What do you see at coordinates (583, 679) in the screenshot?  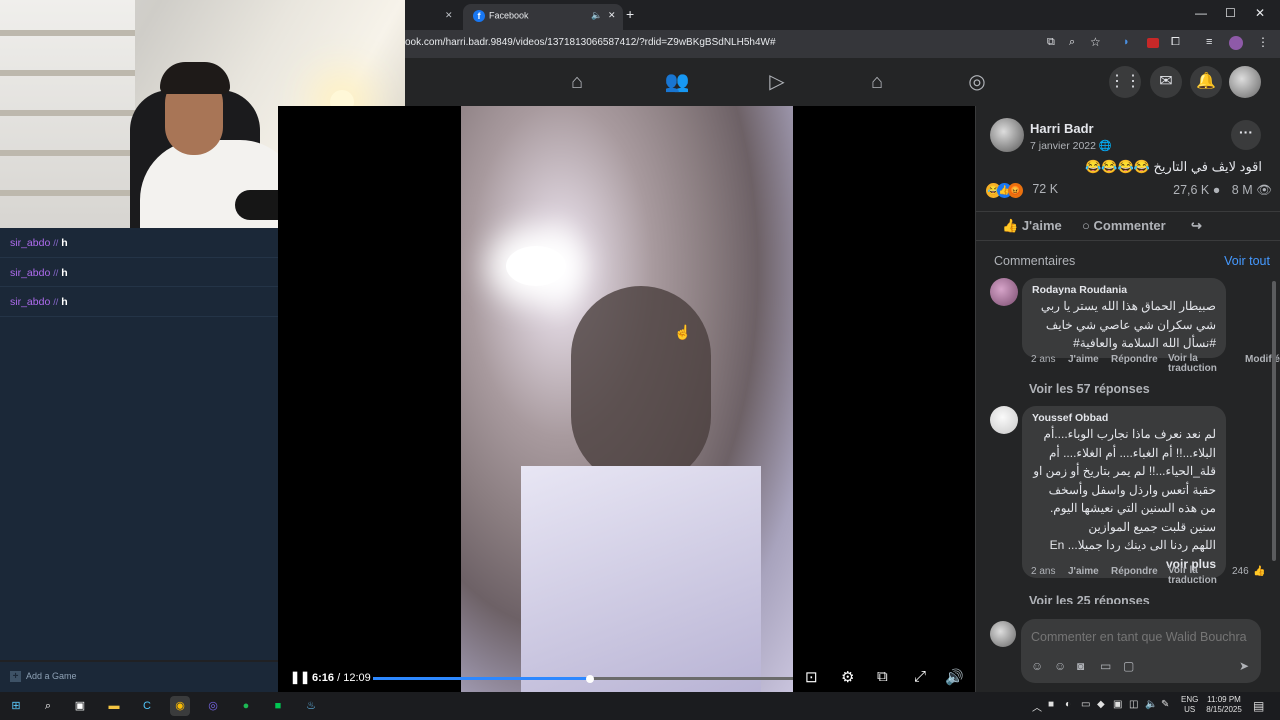 I see `progress-bar` at bounding box center [583, 679].